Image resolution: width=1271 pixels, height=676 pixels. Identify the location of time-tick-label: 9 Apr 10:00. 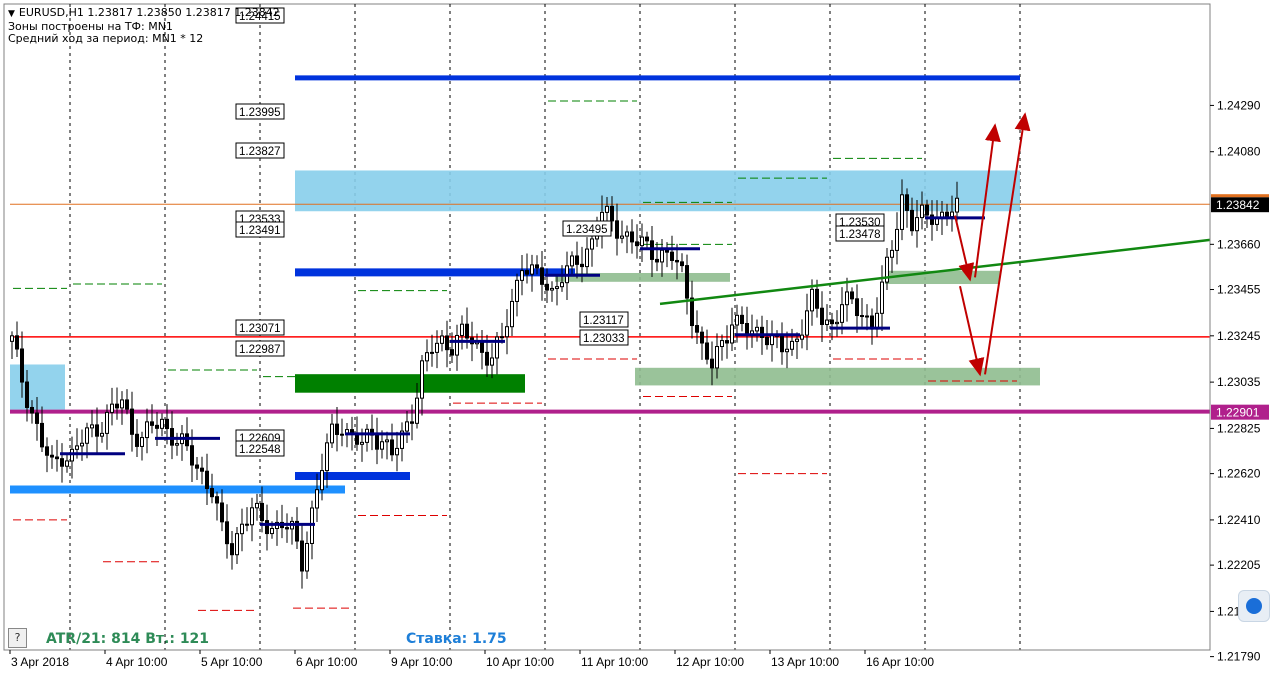
(422, 662).